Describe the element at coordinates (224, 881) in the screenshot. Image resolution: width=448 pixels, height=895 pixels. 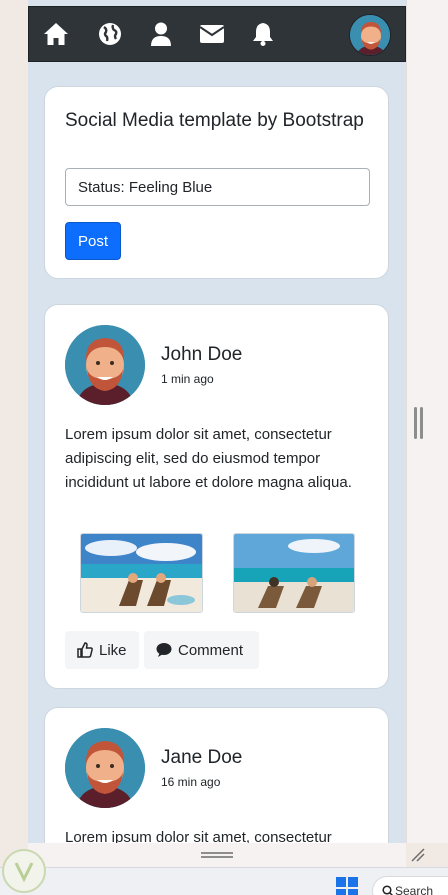
I see `os-taskbar: Search` at that location.